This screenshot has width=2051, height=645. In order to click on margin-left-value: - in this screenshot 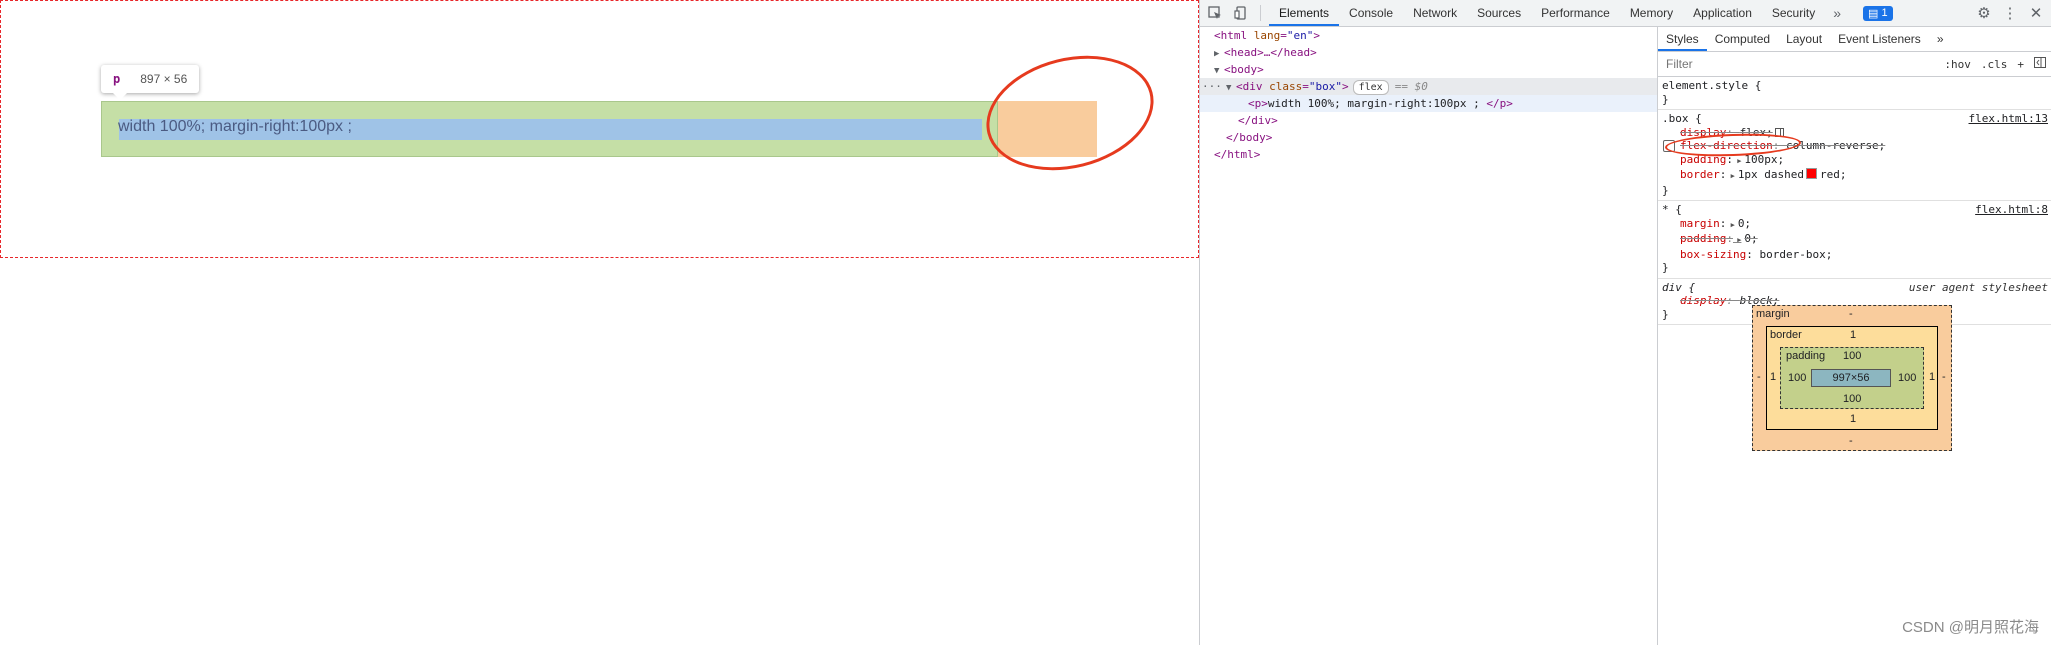, I will do `click(1759, 377)`.